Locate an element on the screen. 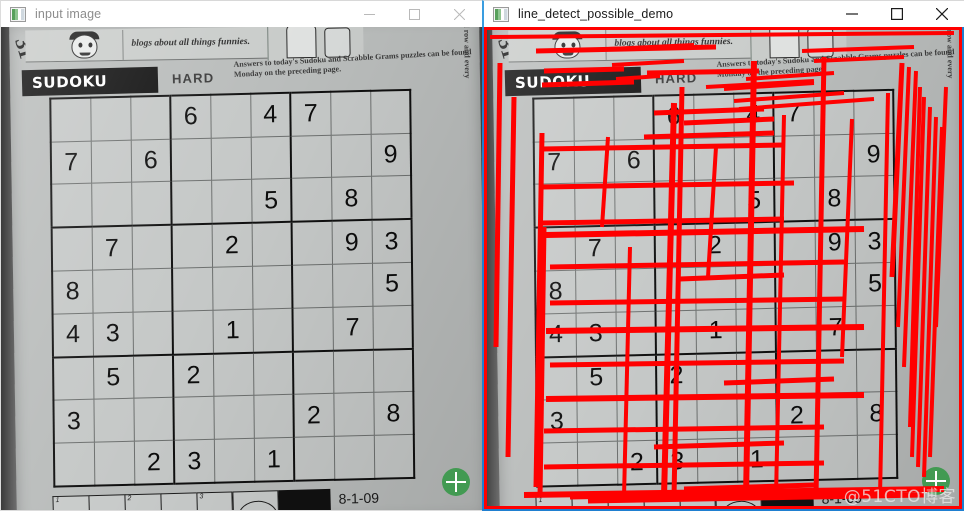 This screenshot has width=964, height=511. watermark: @51CTO博客 is located at coordinates (899, 497).